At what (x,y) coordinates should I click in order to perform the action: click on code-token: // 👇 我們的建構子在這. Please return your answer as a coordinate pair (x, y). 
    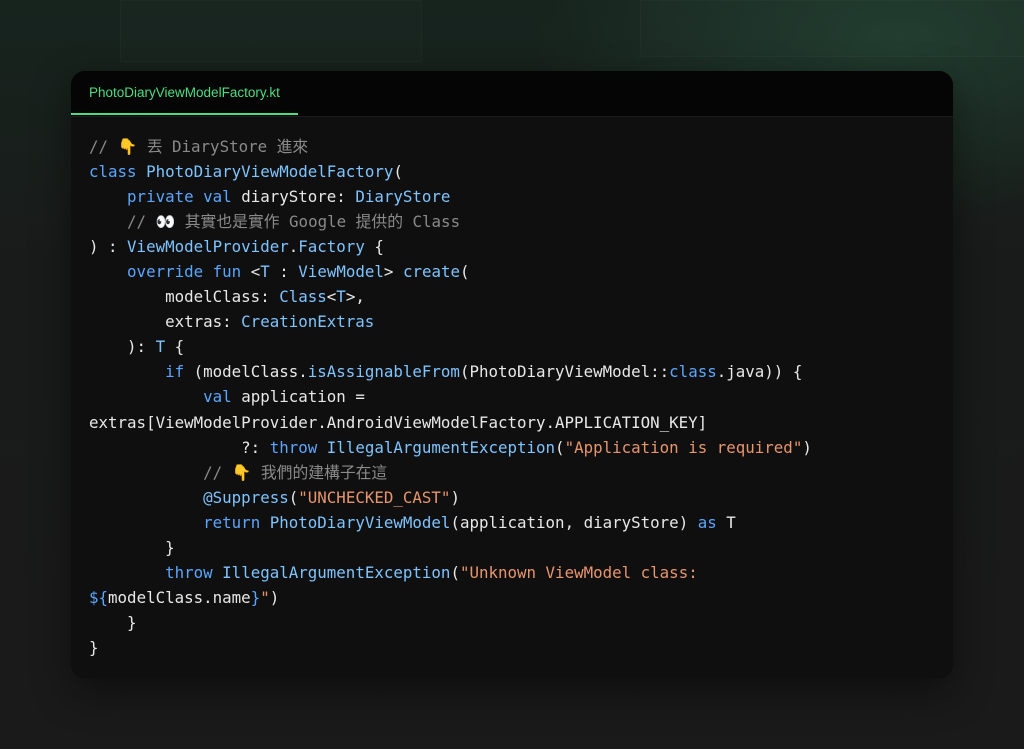
    Looking at the image, I should click on (295, 472).